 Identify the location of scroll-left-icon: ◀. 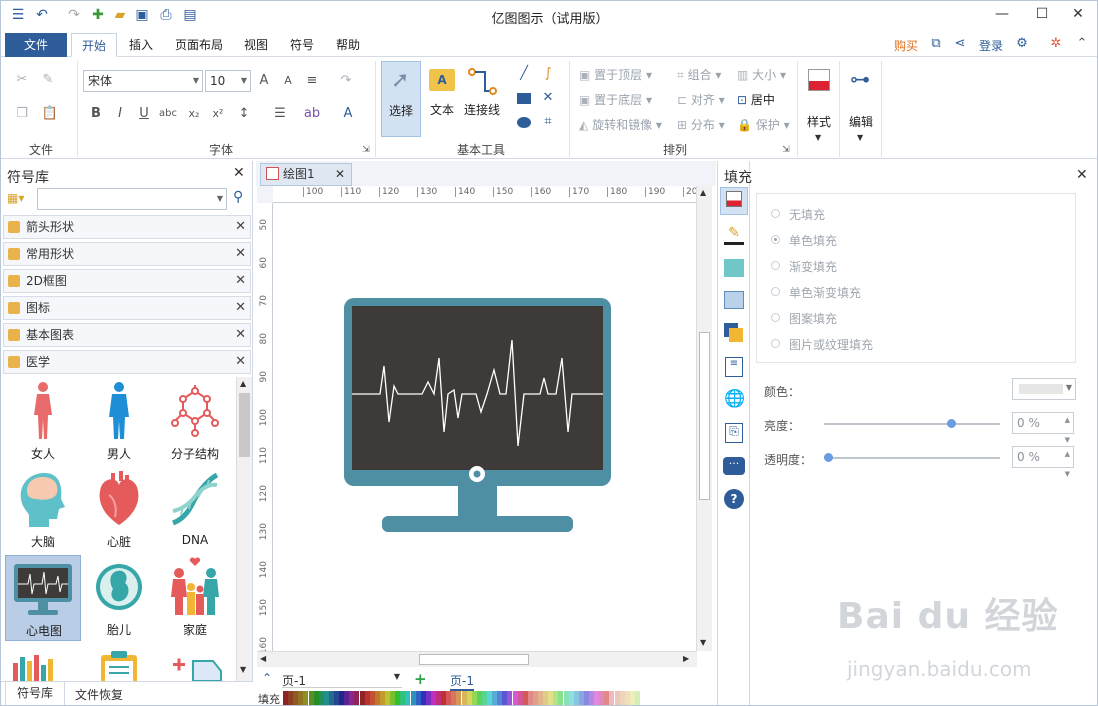
(263, 658).